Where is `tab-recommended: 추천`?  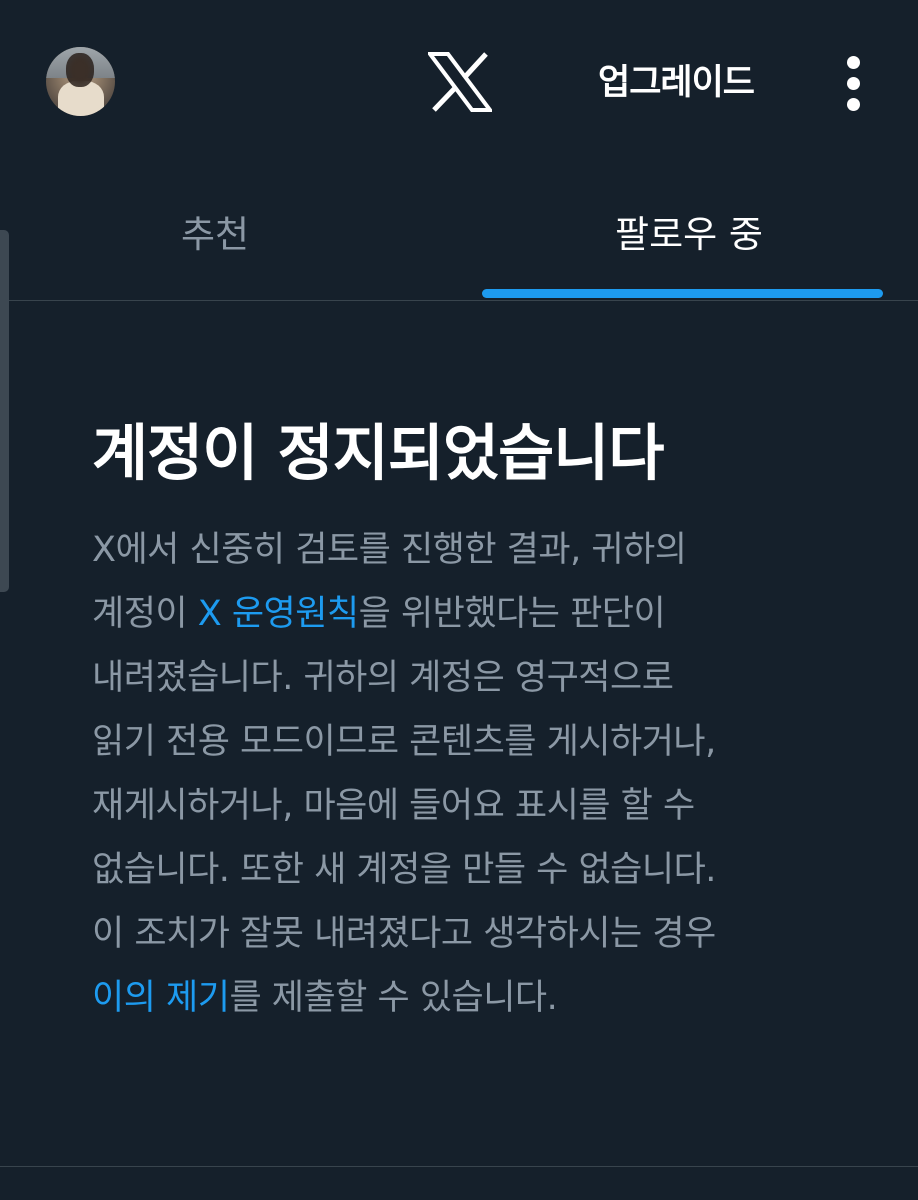
tab-recommended: 추천 is located at coordinates (230, 233).